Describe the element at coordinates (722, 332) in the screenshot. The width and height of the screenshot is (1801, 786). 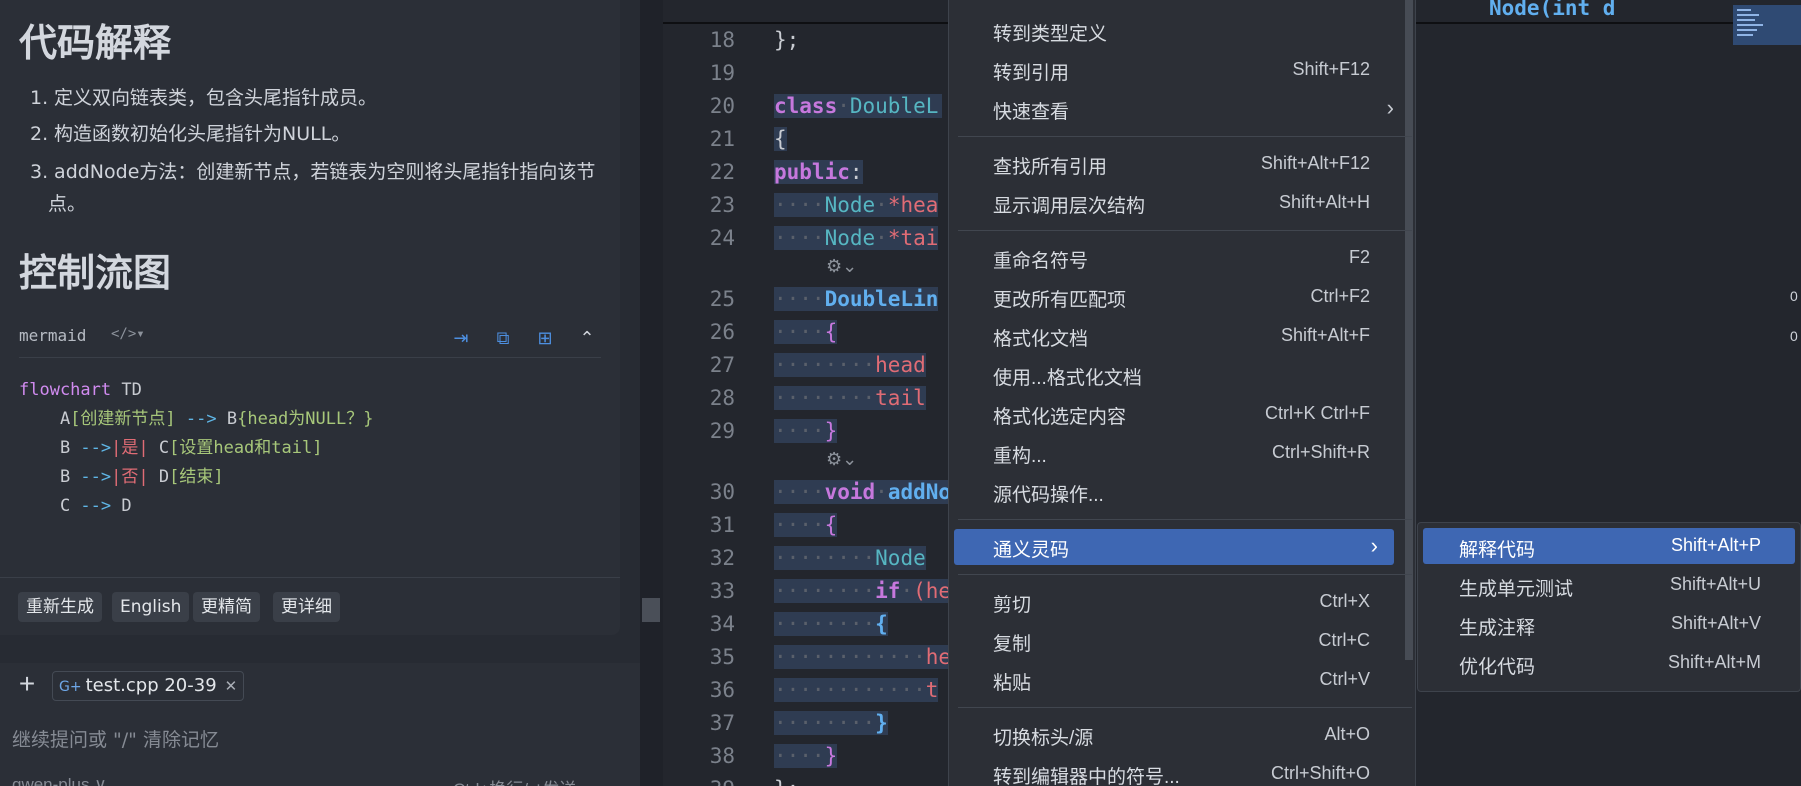
I see `line-number: 26` at that location.